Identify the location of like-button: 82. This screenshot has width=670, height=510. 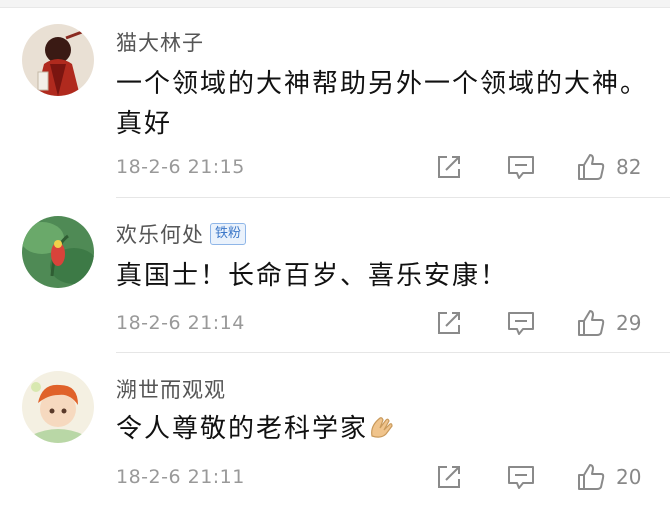
(621, 167).